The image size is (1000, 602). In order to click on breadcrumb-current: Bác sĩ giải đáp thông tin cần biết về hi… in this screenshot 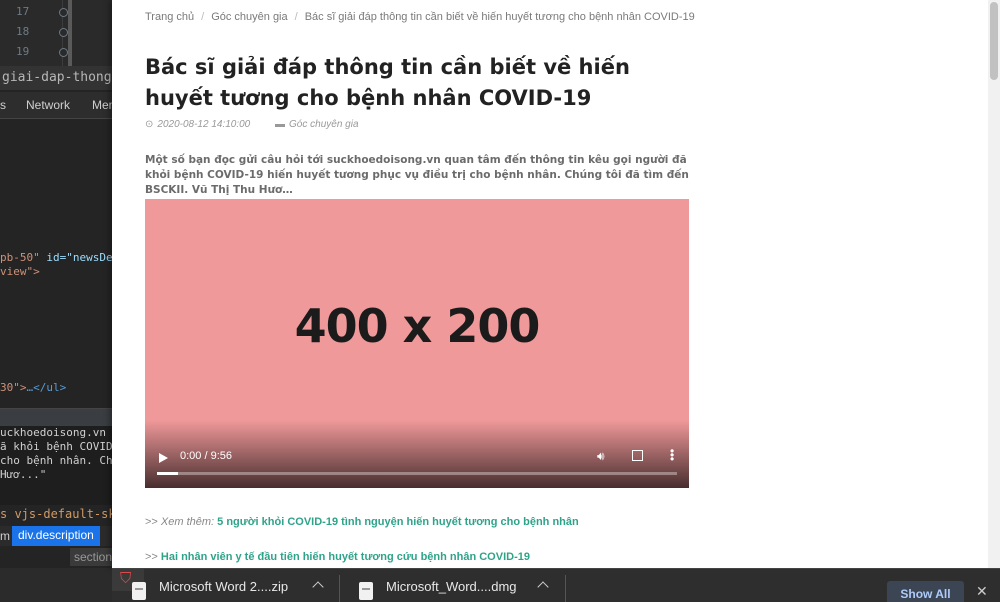, I will do `click(499, 17)`.